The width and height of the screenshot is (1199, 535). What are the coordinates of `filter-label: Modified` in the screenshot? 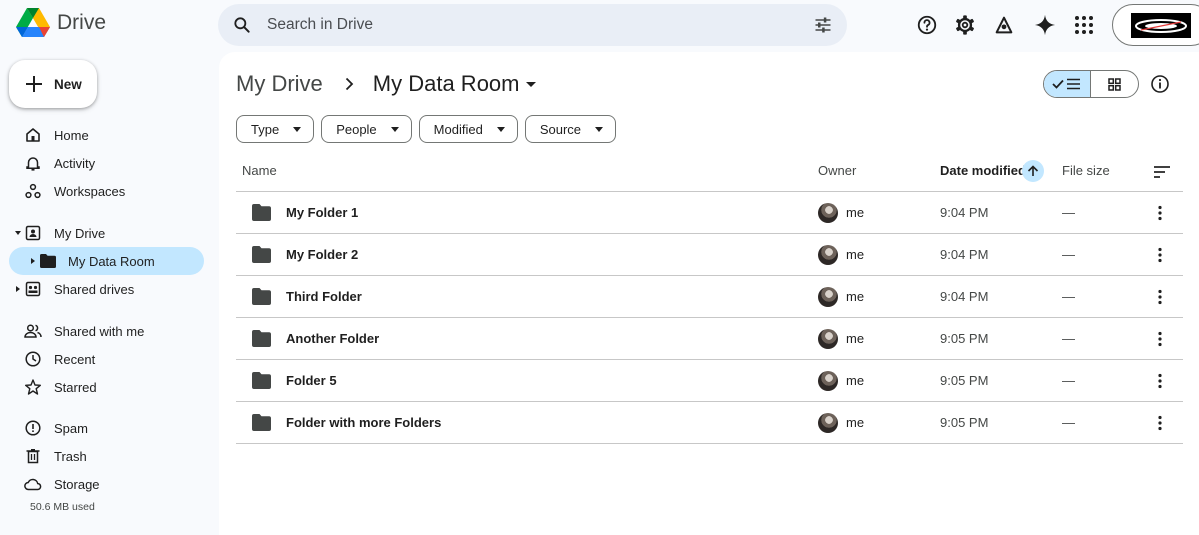 It's located at (458, 129).